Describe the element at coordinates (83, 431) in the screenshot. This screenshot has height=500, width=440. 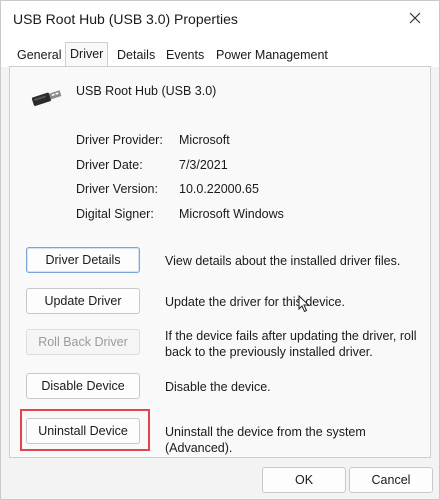
I see `uninstall-device-button: Uninstall Device` at that location.